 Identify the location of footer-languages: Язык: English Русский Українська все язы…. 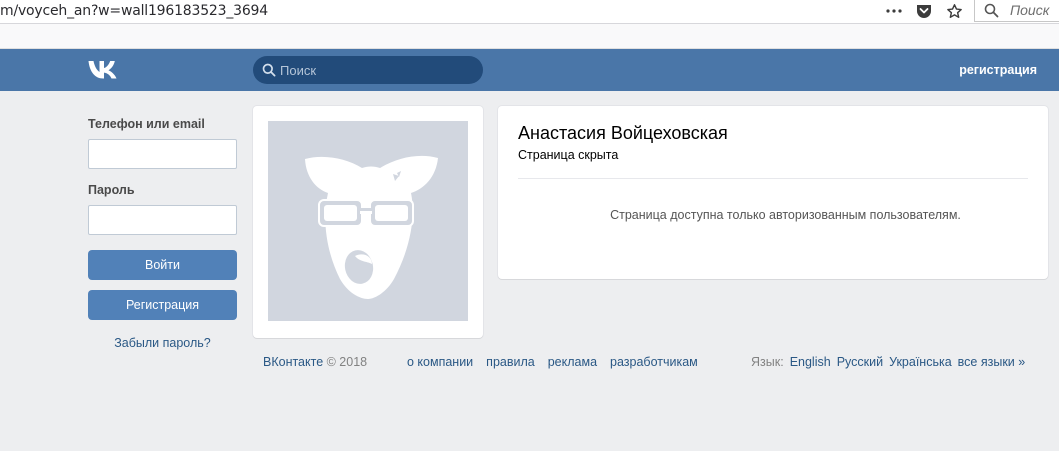
(888, 362).